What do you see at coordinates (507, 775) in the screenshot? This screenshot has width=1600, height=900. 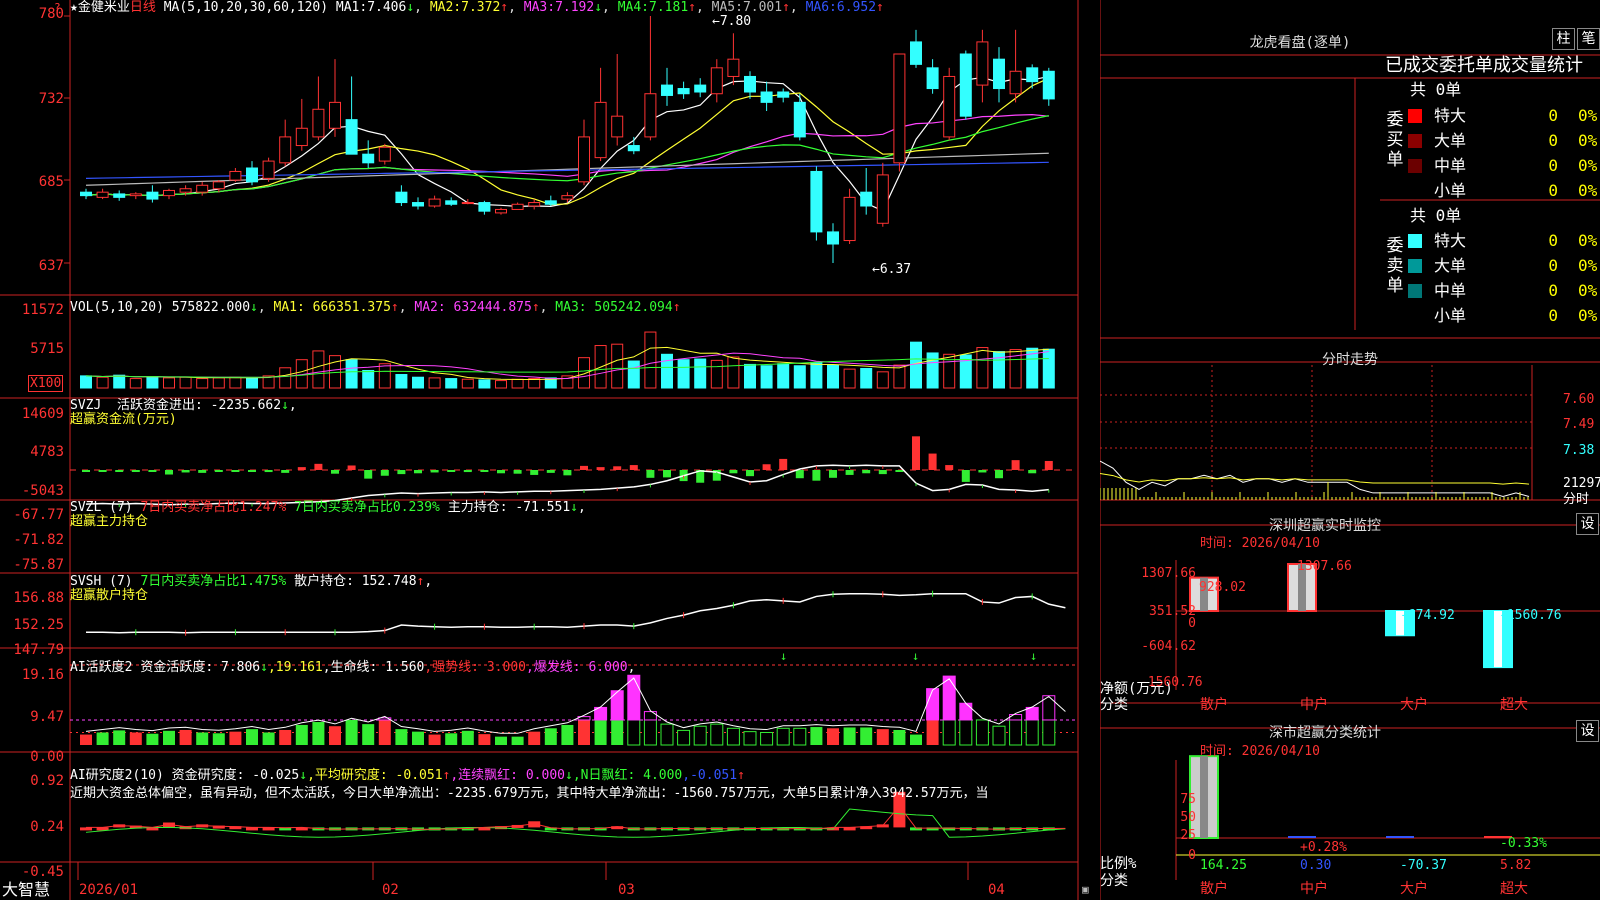 I see `ai2-p3: ,连续飘红: 0.000` at bounding box center [507, 775].